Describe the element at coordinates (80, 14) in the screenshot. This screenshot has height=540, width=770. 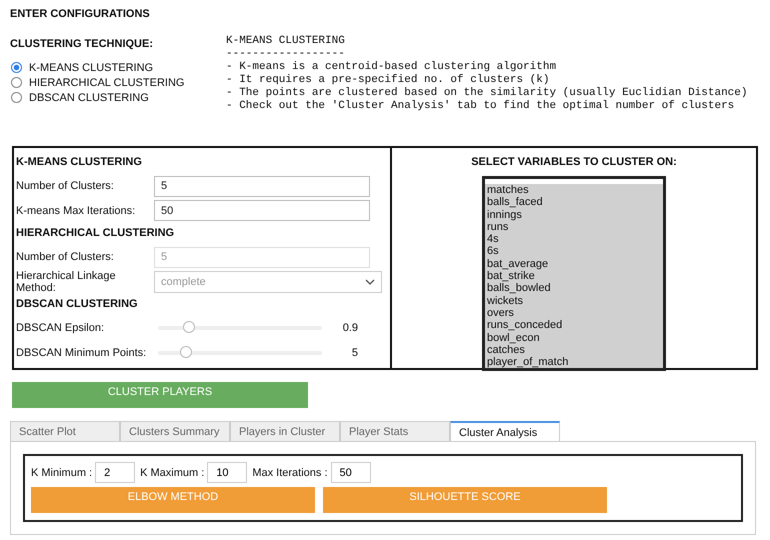
I see `page-heading: ENTER CONFIGURATIONS` at that location.